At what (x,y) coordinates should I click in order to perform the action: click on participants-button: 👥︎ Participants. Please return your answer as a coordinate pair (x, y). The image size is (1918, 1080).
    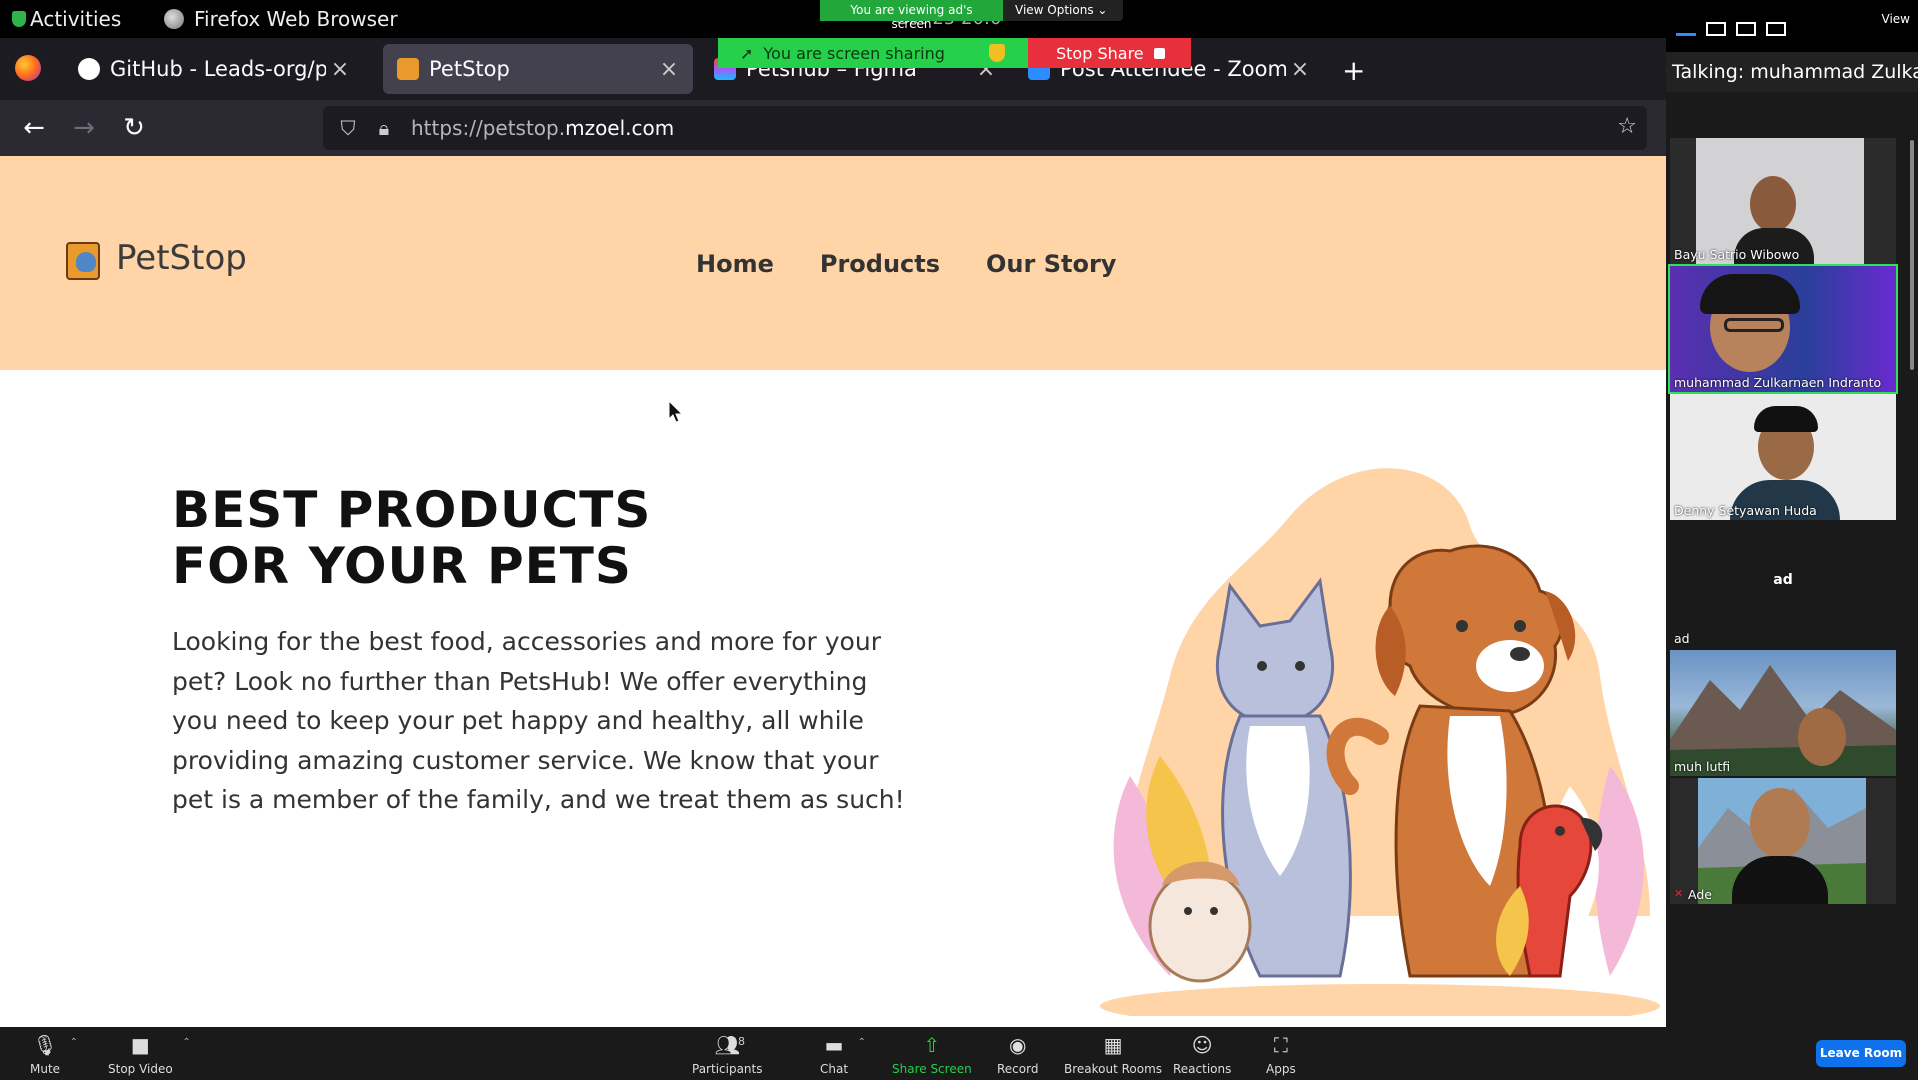
    Looking at the image, I should click on (727, 1054).